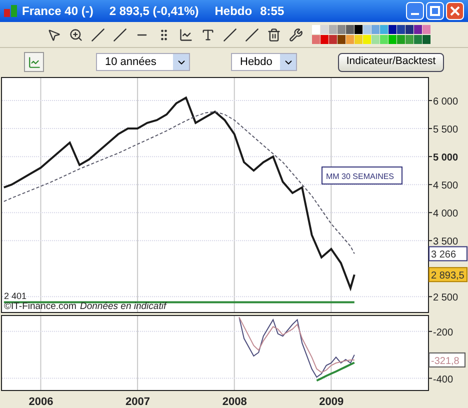 This screenshot has width=468, height=408. I want to click on maximize-button, so click(435, 11).